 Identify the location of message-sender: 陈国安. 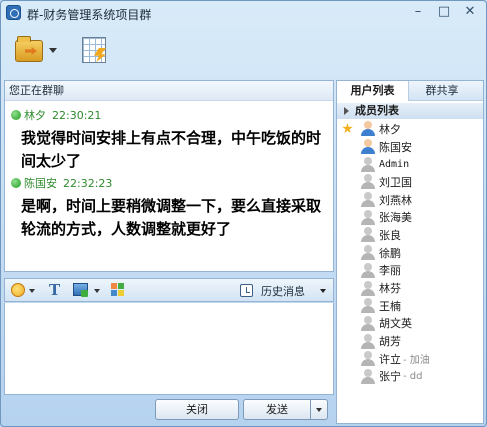
(40, 183).